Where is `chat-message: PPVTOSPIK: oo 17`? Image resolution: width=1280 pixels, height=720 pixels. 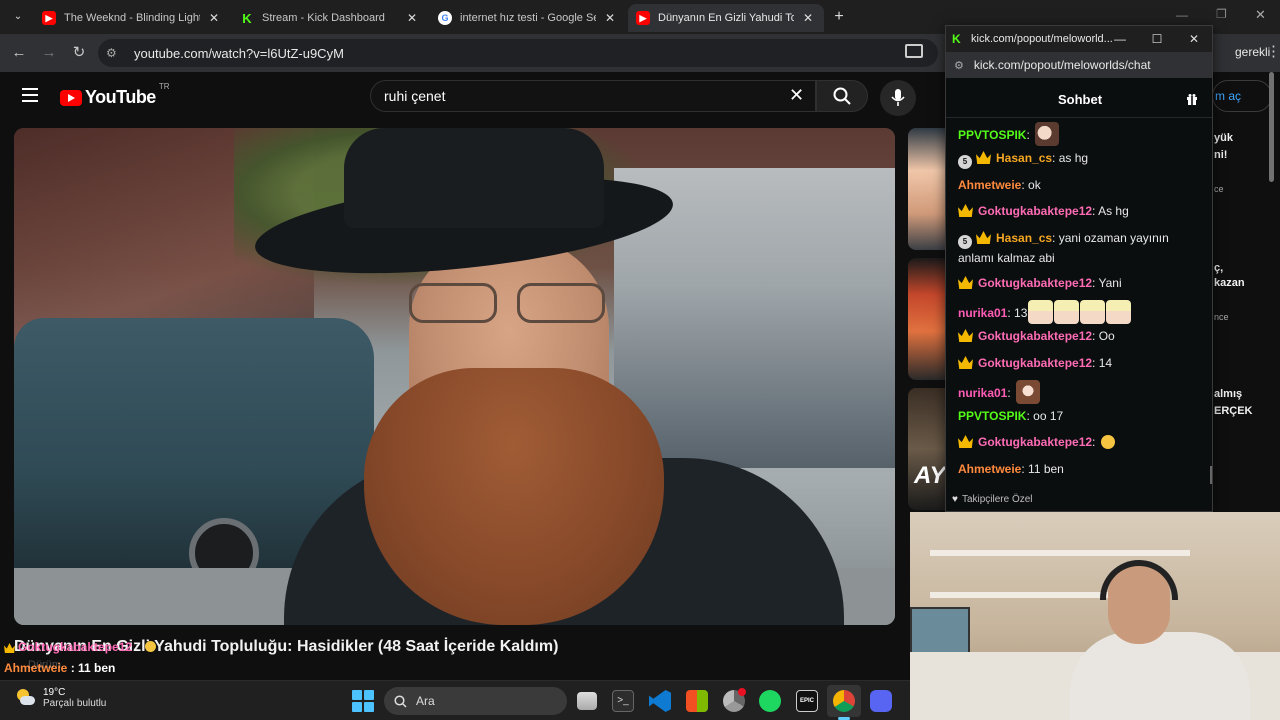 chat-message: PPVTOSPIK: oo 17 is located at coordinates (1011, 416).